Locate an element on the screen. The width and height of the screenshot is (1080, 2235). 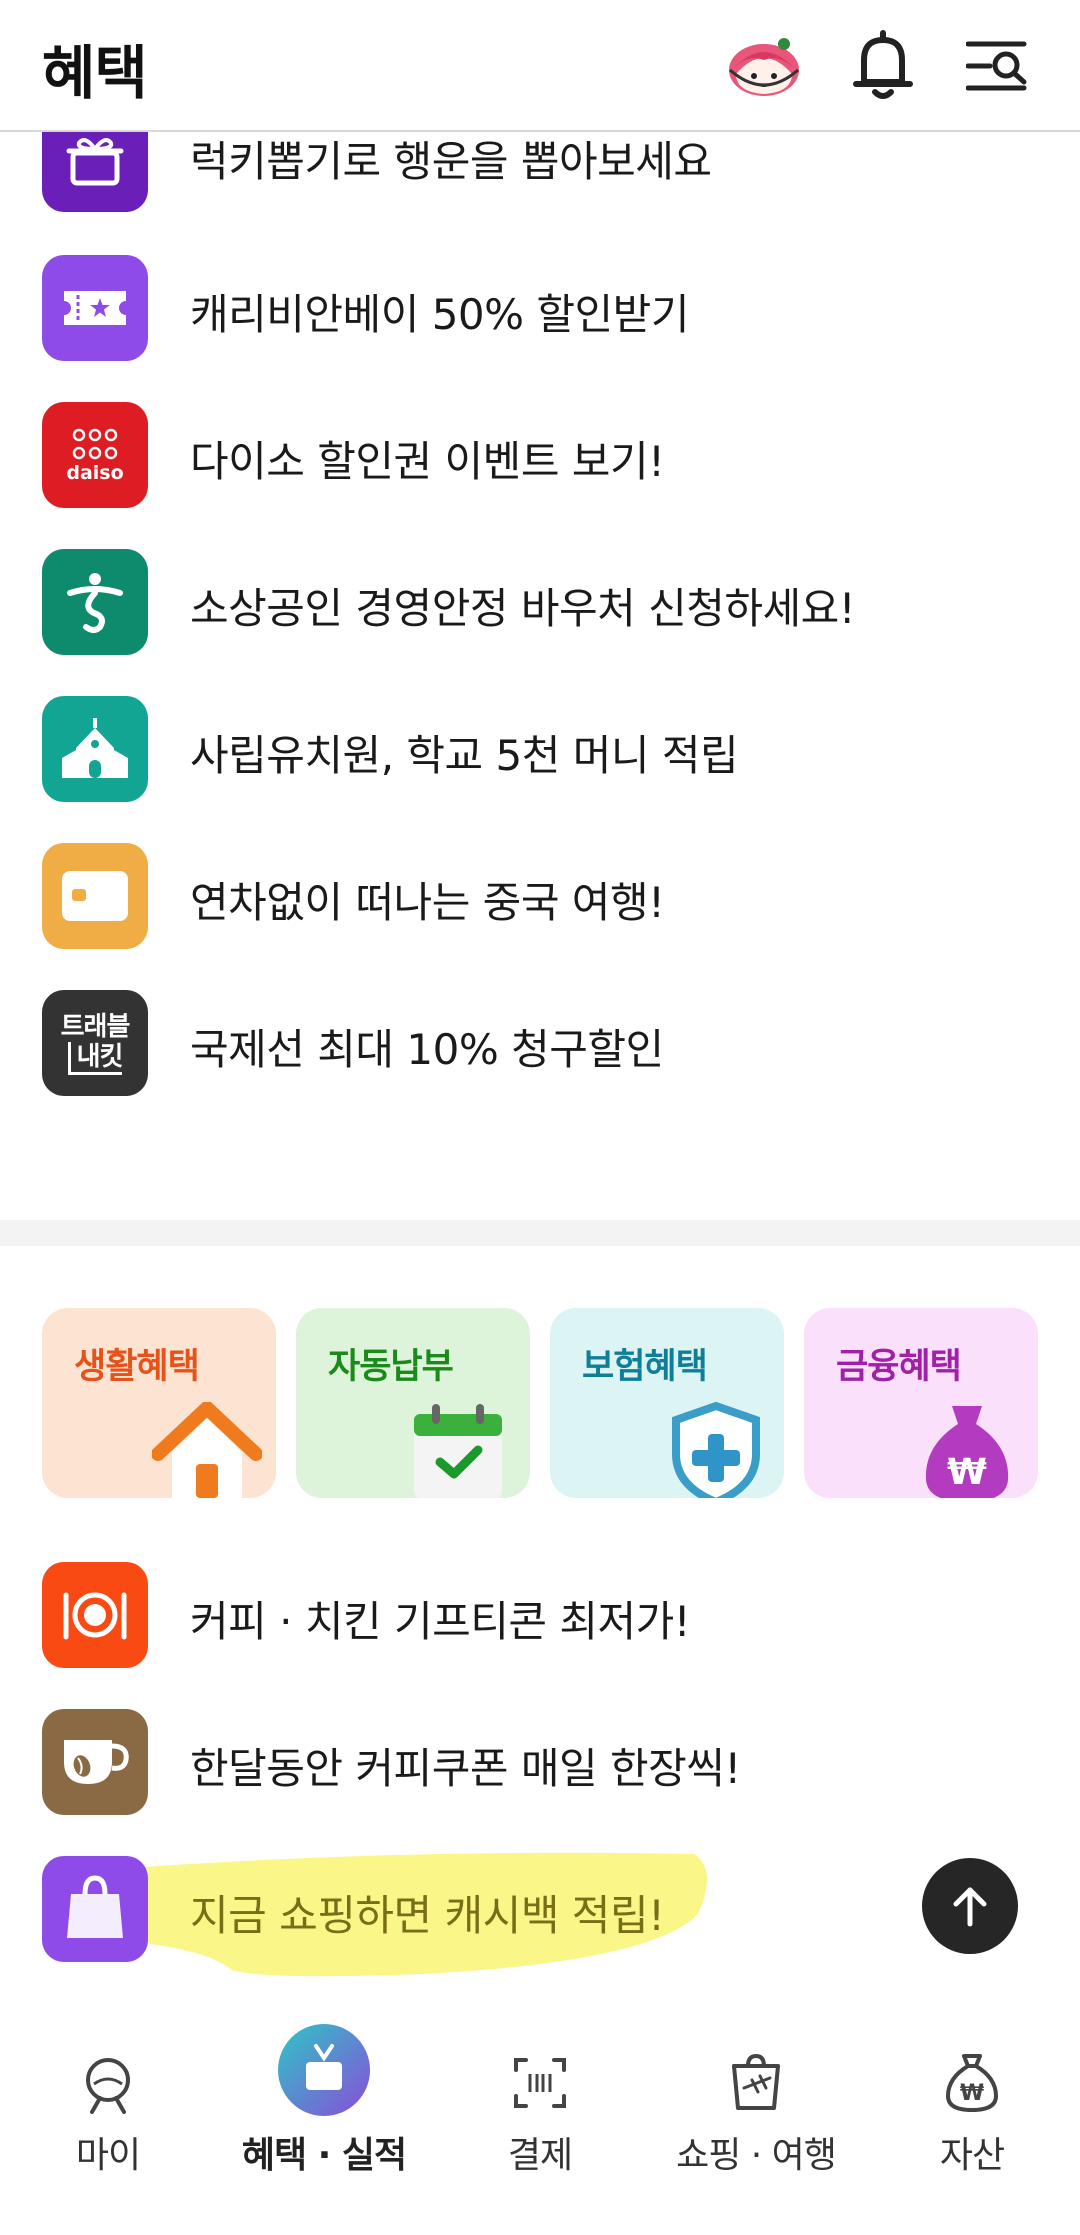
list-item: 지금 쇼핑하면 캐시백 적립! is located at coordinates (540, 1930).